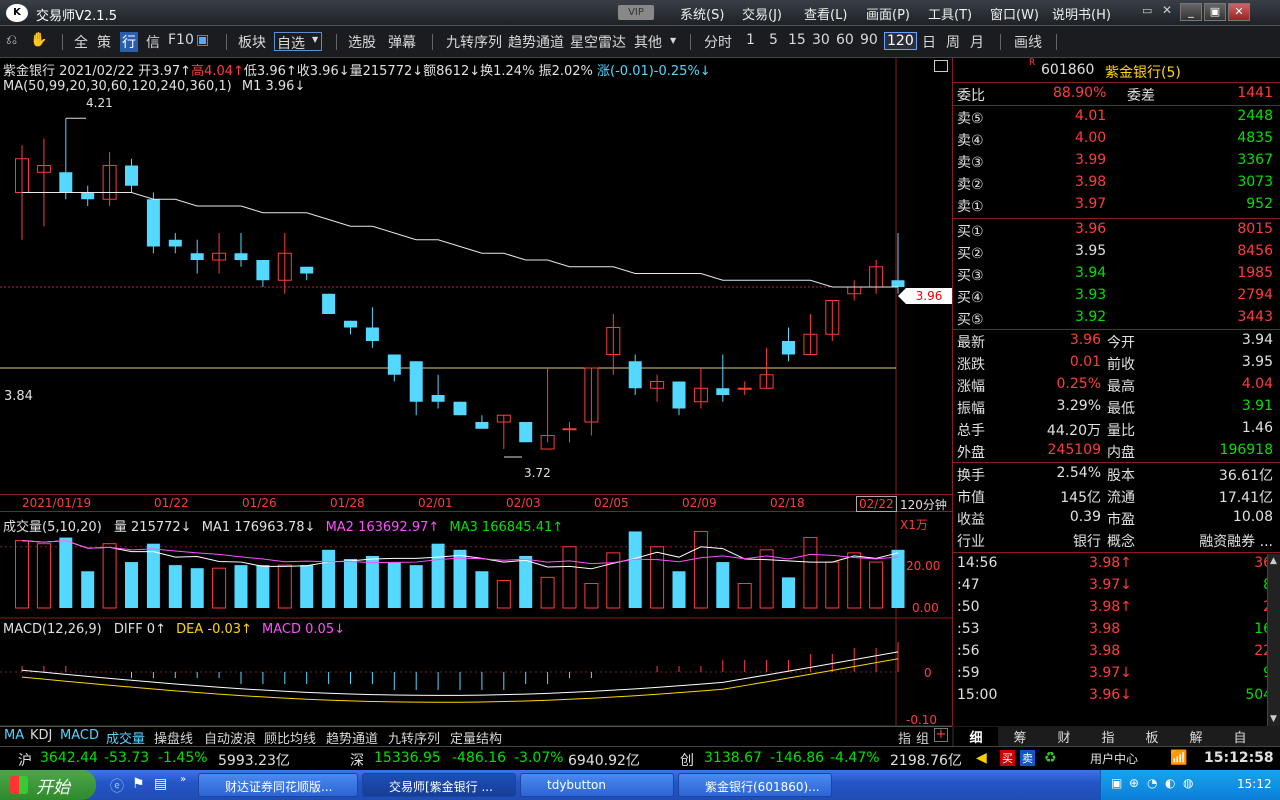  I want to click on tray-icon: ▣, so click(1116, 783).